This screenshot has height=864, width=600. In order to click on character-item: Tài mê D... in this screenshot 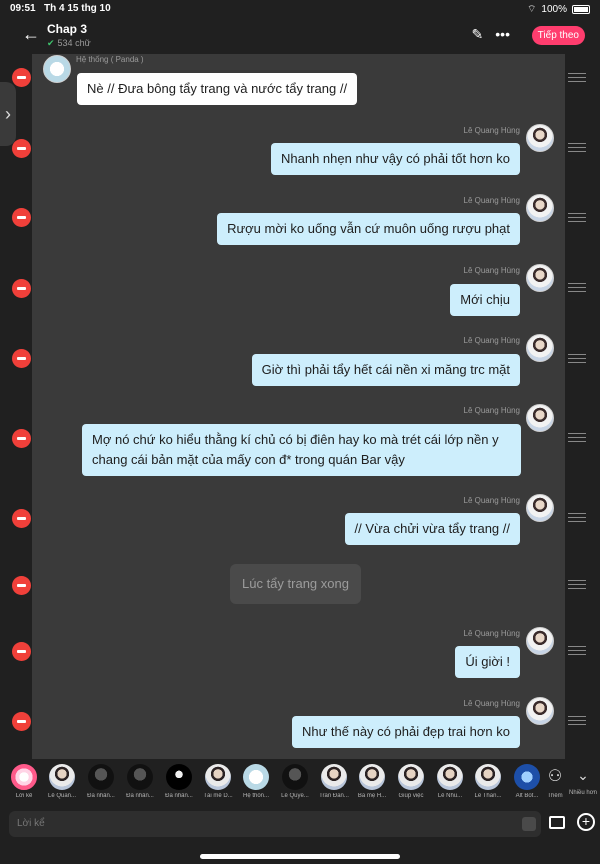, I will do `click(218, 781)`.